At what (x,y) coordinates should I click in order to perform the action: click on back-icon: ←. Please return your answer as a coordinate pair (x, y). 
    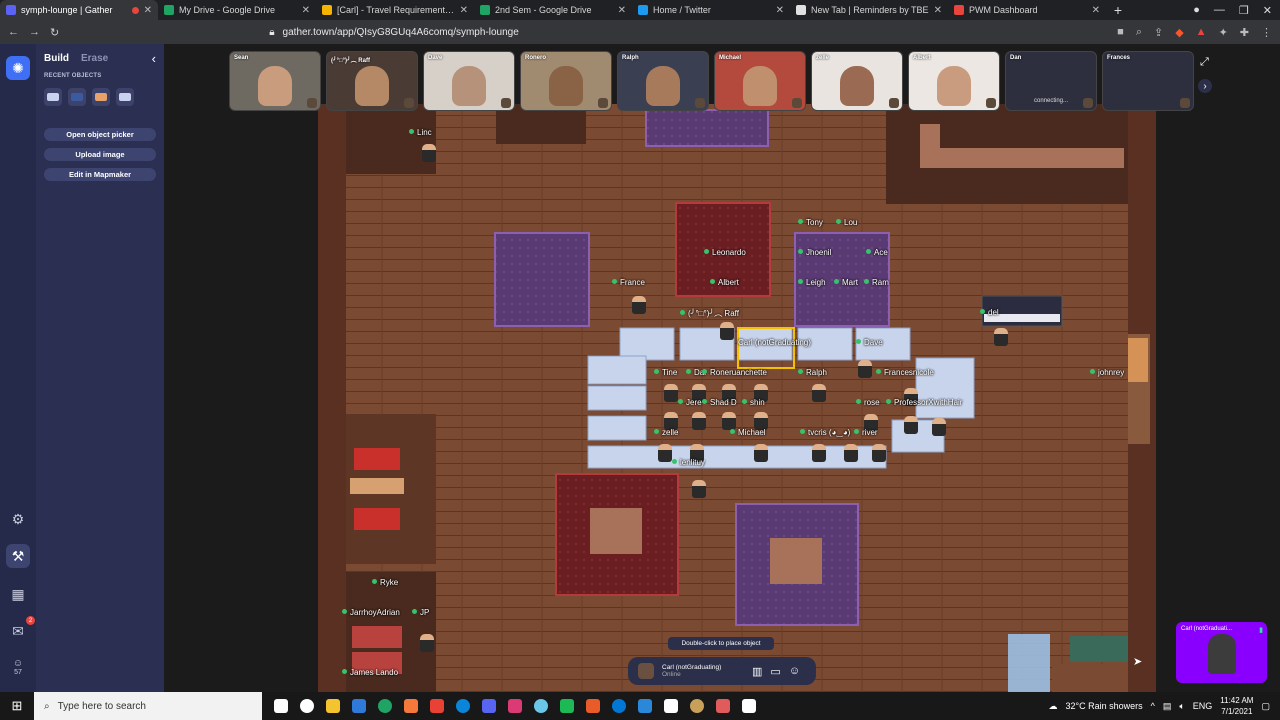
    Looking at the image, I should click on (13, 32).